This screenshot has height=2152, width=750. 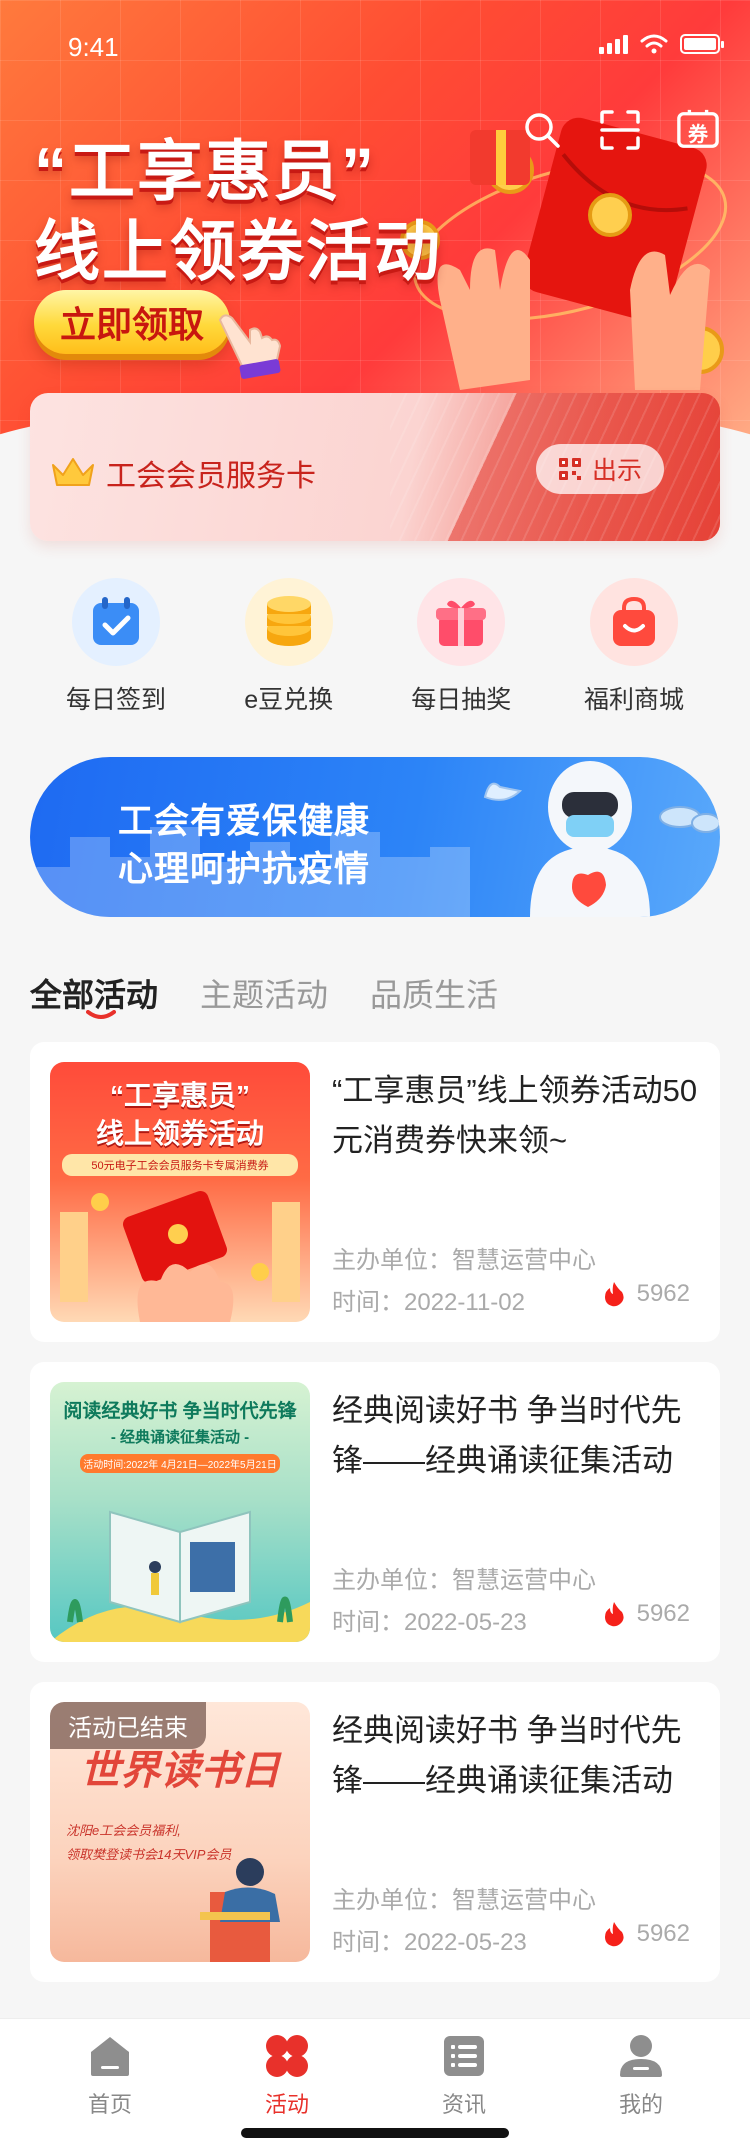 I want to click on tabbar-news: 资讯, so click(x=464, y=2076).